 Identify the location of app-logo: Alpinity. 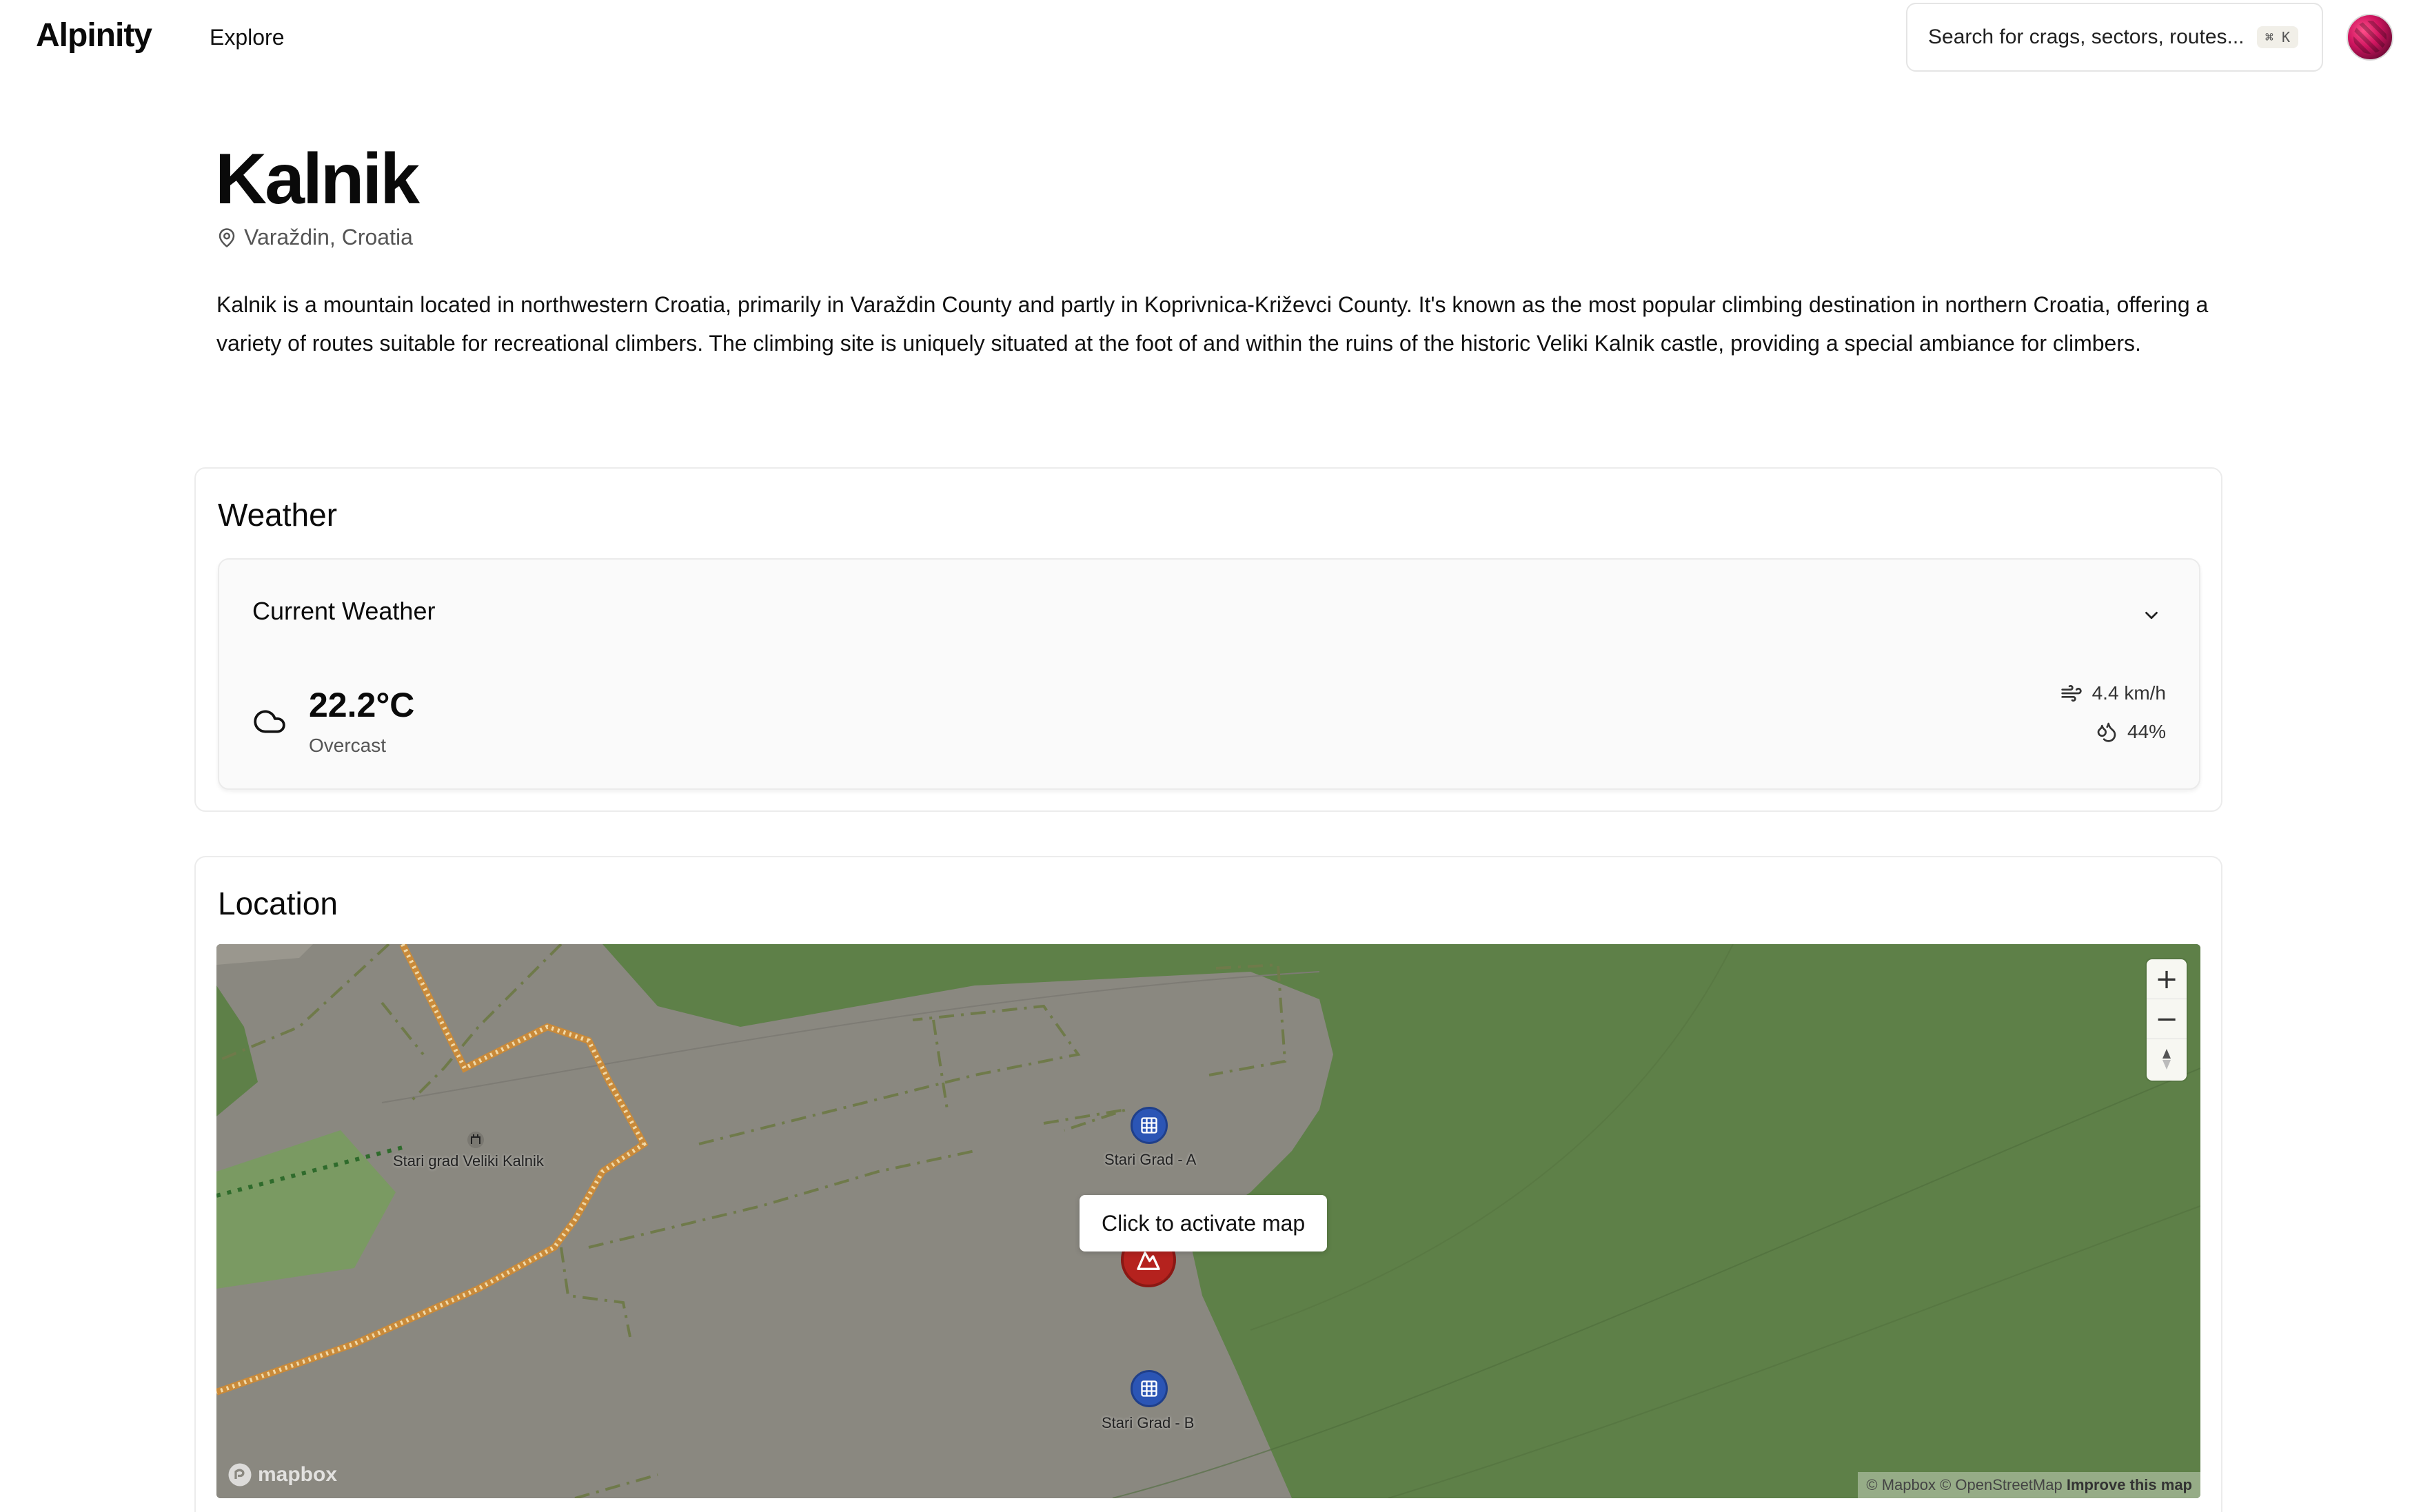
(94, 35).